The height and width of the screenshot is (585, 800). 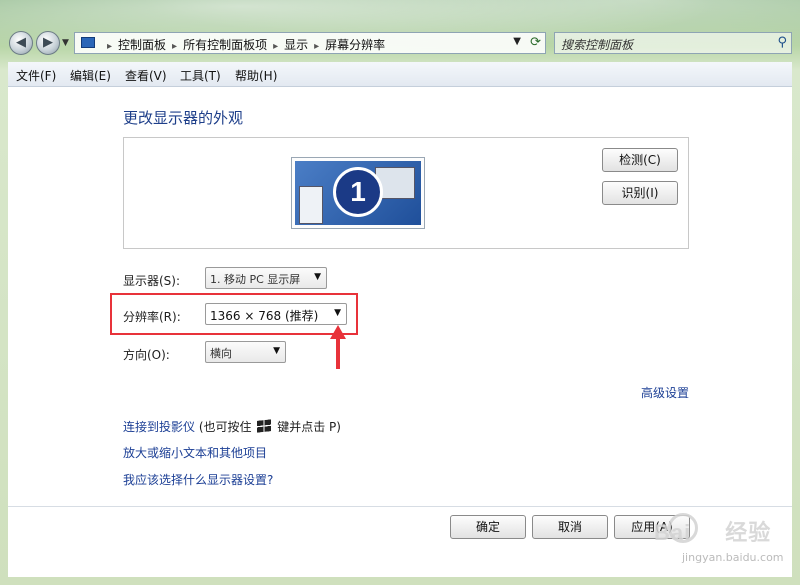 I want to click on search-icon: ⚲, so click(x=782, y=42).